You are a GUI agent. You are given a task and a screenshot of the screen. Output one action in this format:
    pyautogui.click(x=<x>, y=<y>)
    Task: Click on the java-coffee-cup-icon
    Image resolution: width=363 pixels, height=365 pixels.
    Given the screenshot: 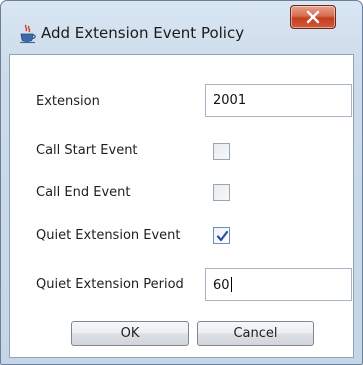 What is the action you would take?
    pyautogui.click(x=28, y=34)
    